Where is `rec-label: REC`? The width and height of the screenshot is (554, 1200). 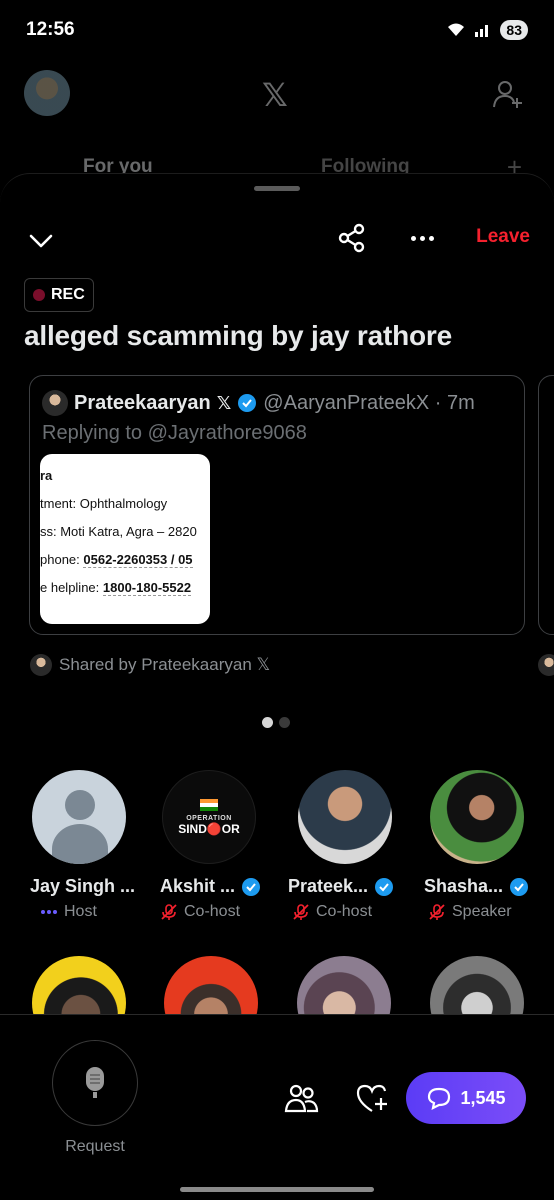 rec-label: REC is located at coordinates (68, 294).